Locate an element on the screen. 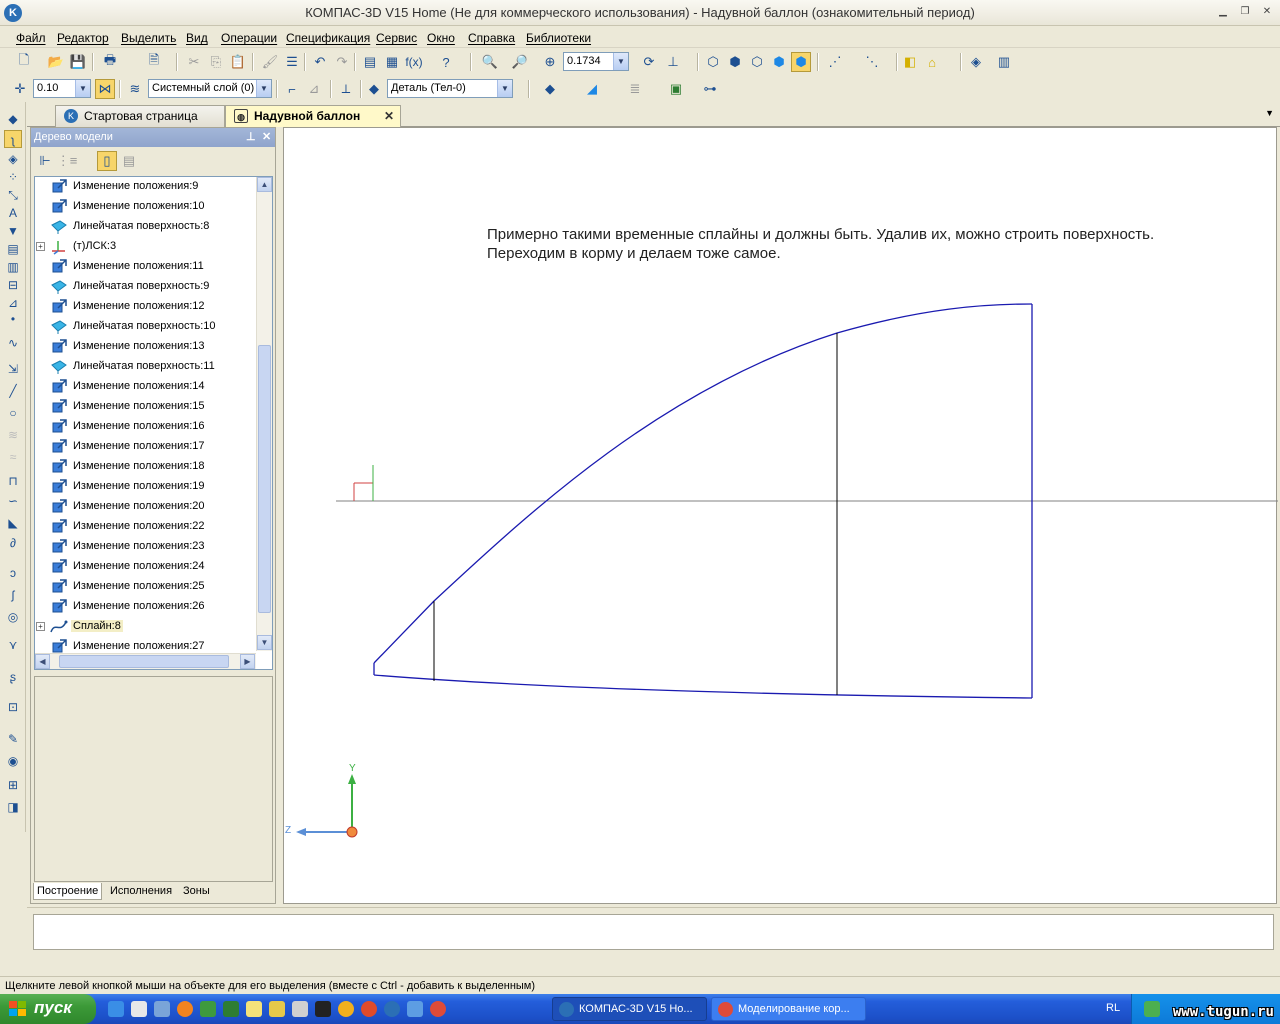  tree-structure-icon: ⊩ is located at coordinates (45, 161).